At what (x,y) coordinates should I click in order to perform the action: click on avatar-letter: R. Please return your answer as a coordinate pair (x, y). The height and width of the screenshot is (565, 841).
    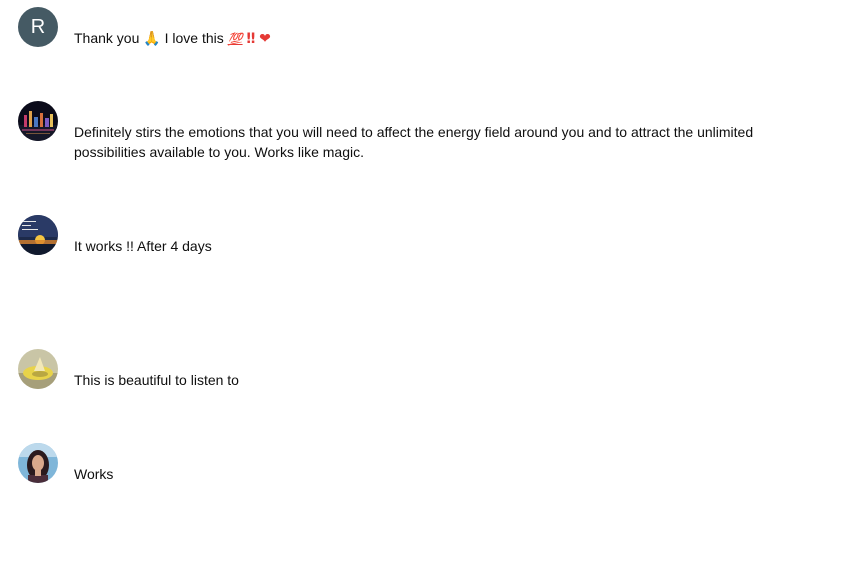
    Looking at the image, I should click on (38, 27).